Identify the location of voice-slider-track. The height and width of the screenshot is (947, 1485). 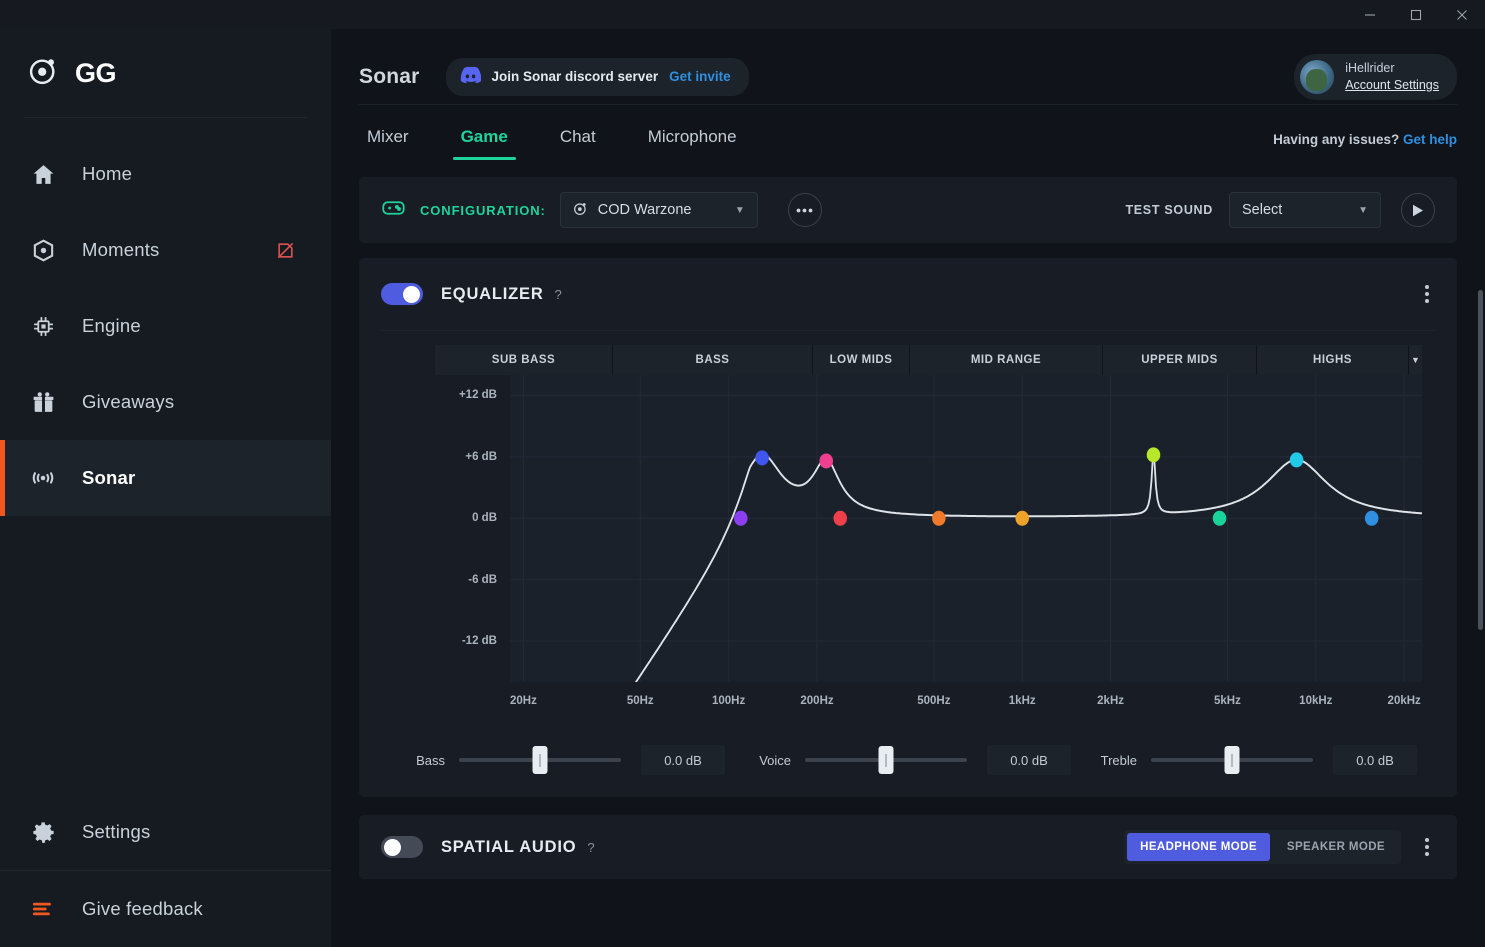
(886, 760).